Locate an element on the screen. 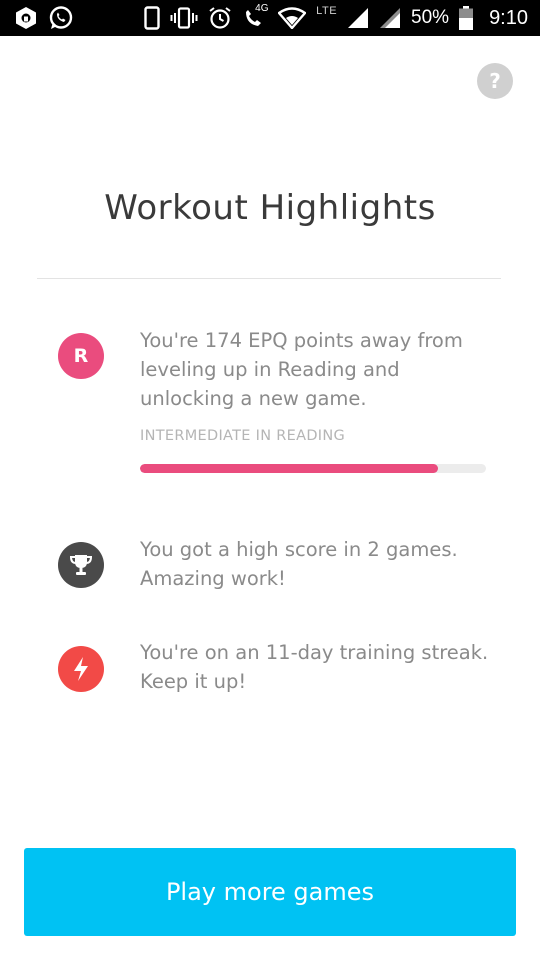 This screenshot has height=960, width=540. call-label: 4G is located at coordinates (262, 8).